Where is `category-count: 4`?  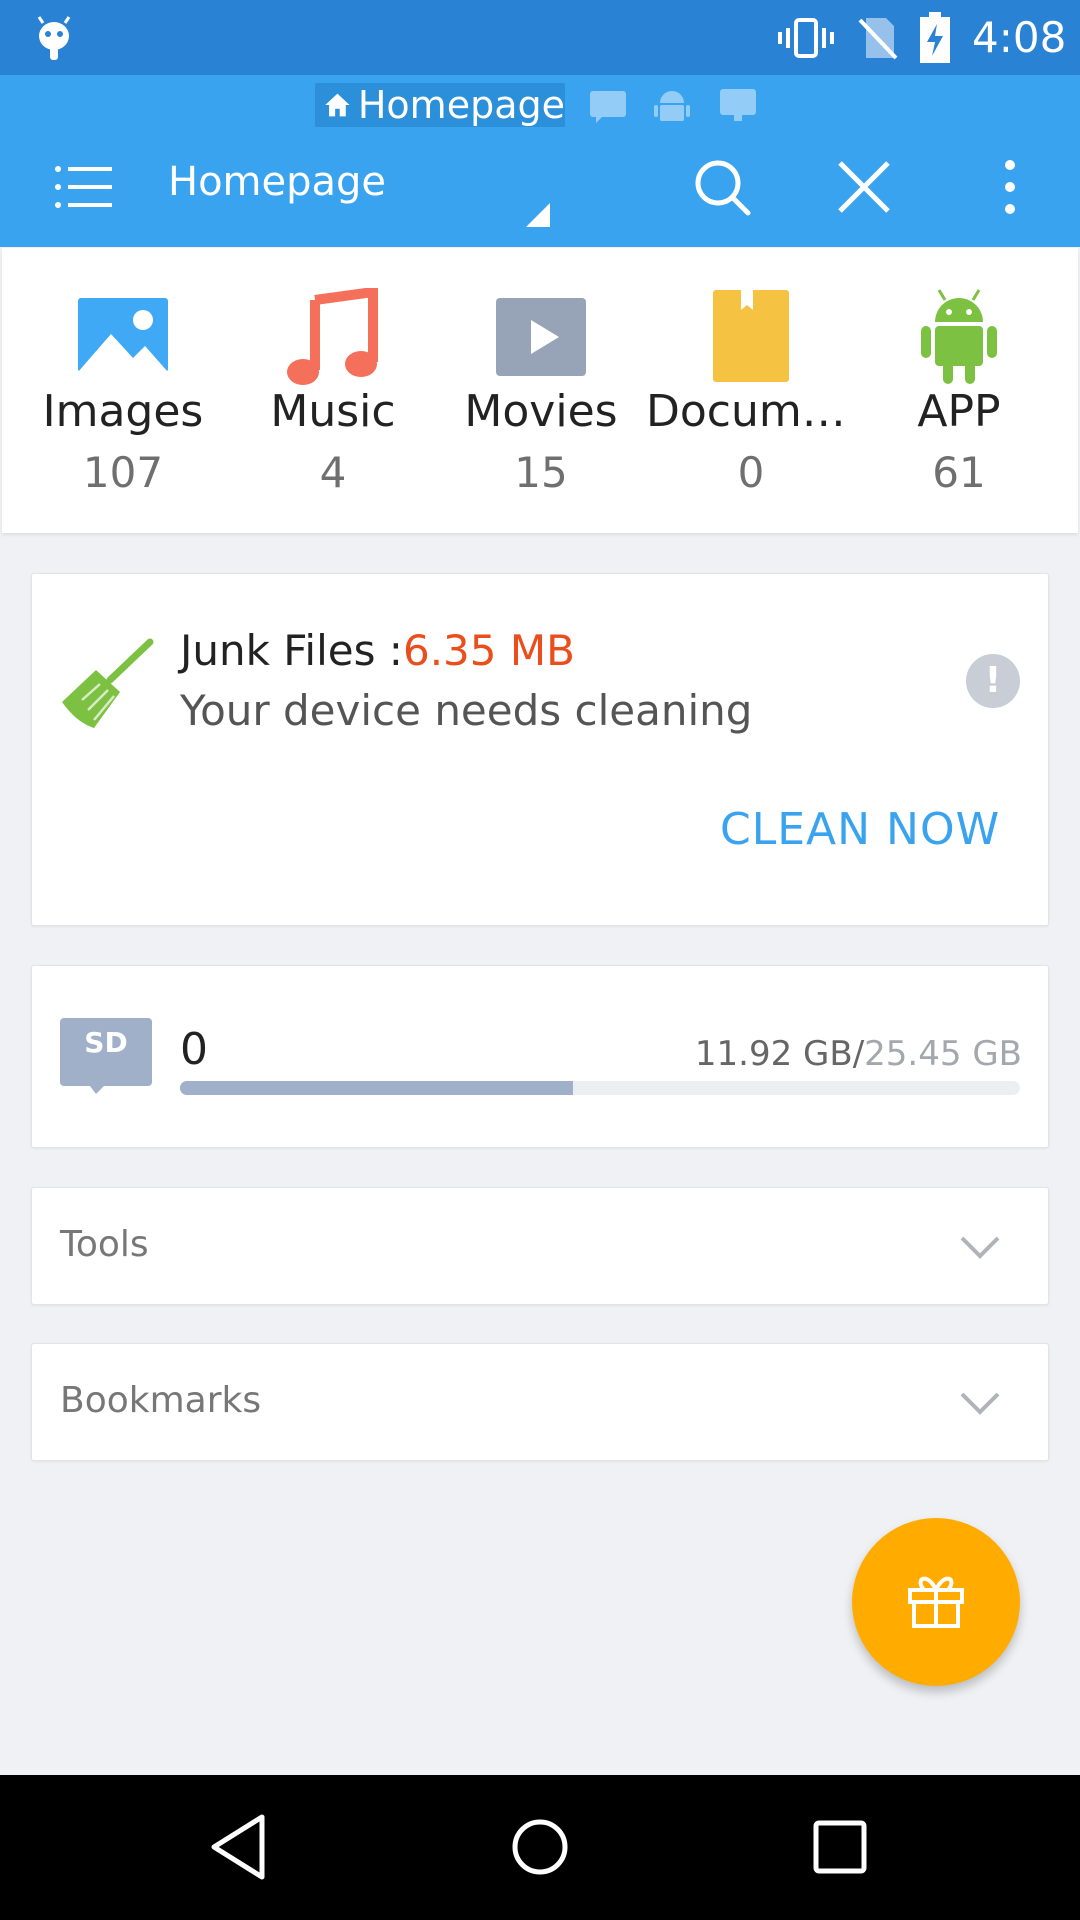
category-count: 4 is located at coordinates (333, 472).